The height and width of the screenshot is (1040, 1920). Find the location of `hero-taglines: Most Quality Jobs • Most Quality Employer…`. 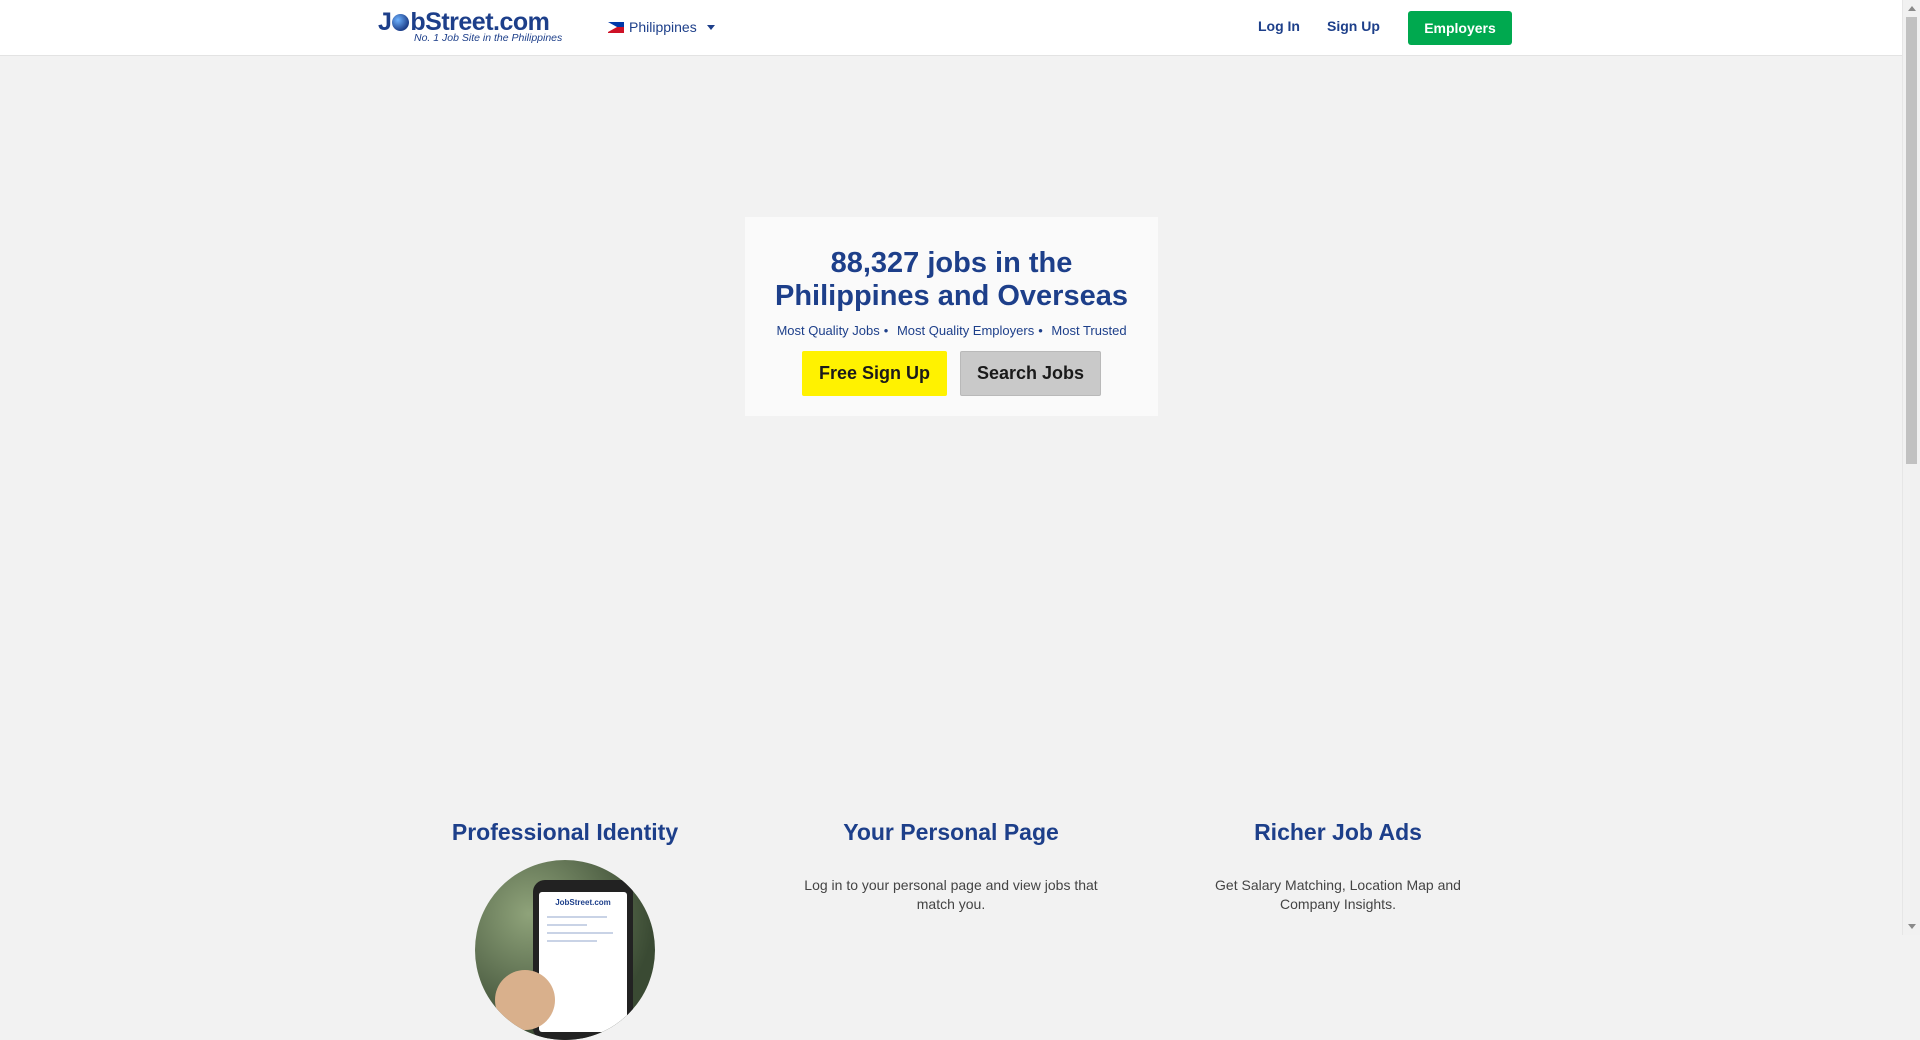

hero-taglines: Most Quality Jobs • Most Quality Employer… is located at coordinates (951, 330).